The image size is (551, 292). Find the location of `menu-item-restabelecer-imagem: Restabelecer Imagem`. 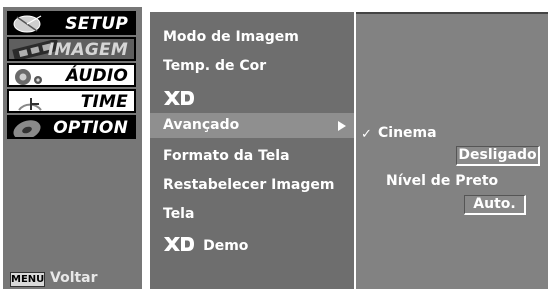

menu-item-restabelecer-imagem: Restabelecer Imagem is located at coordinates (248, 185).